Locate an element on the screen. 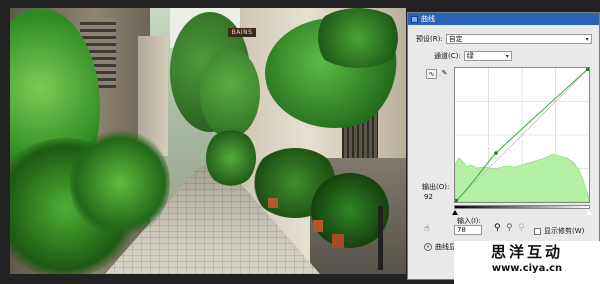 The image size is (600, 284). channel-label: 通道(C): is located at coordinates (447, 56).